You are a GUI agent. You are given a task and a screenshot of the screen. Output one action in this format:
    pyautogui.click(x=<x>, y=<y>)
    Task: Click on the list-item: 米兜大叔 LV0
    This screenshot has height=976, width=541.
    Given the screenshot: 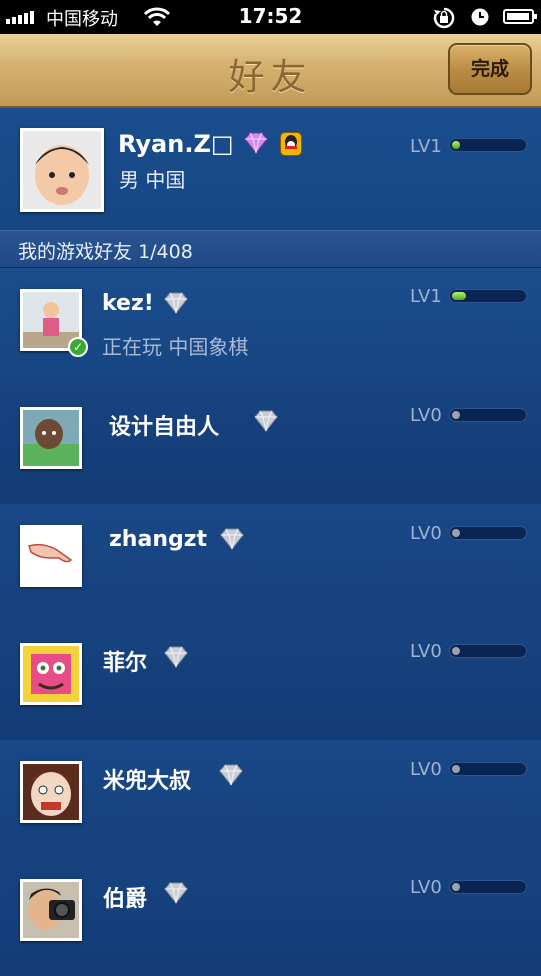 What is the action you would take?
    pyautogui.click(x=270, y=799)
    